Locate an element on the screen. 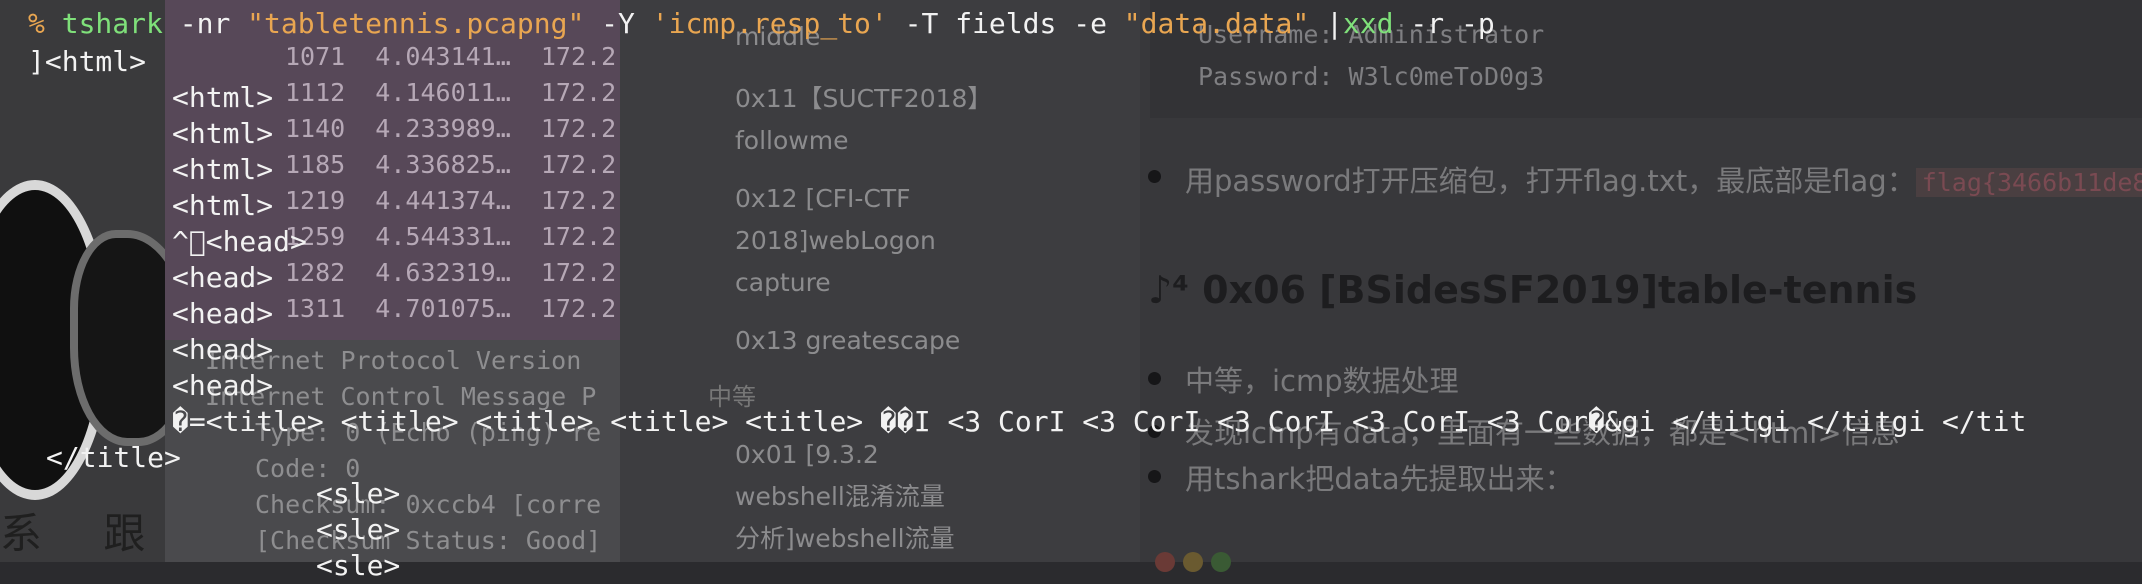 The image size is (2142, 584). toc-item: 2018]webLogon is located at coordinates (885, 241).